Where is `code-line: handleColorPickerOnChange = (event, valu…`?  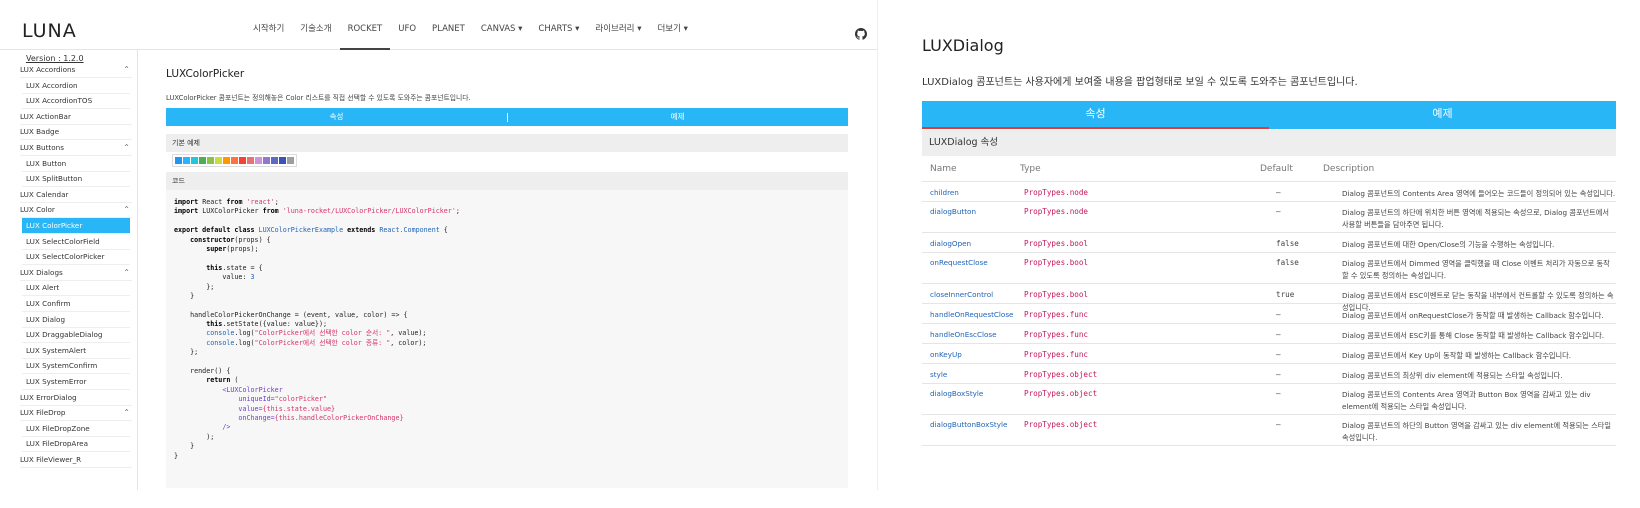 code-line: handleColorPickerOnChange = (event, valu… is located at coordinates (507, 315).